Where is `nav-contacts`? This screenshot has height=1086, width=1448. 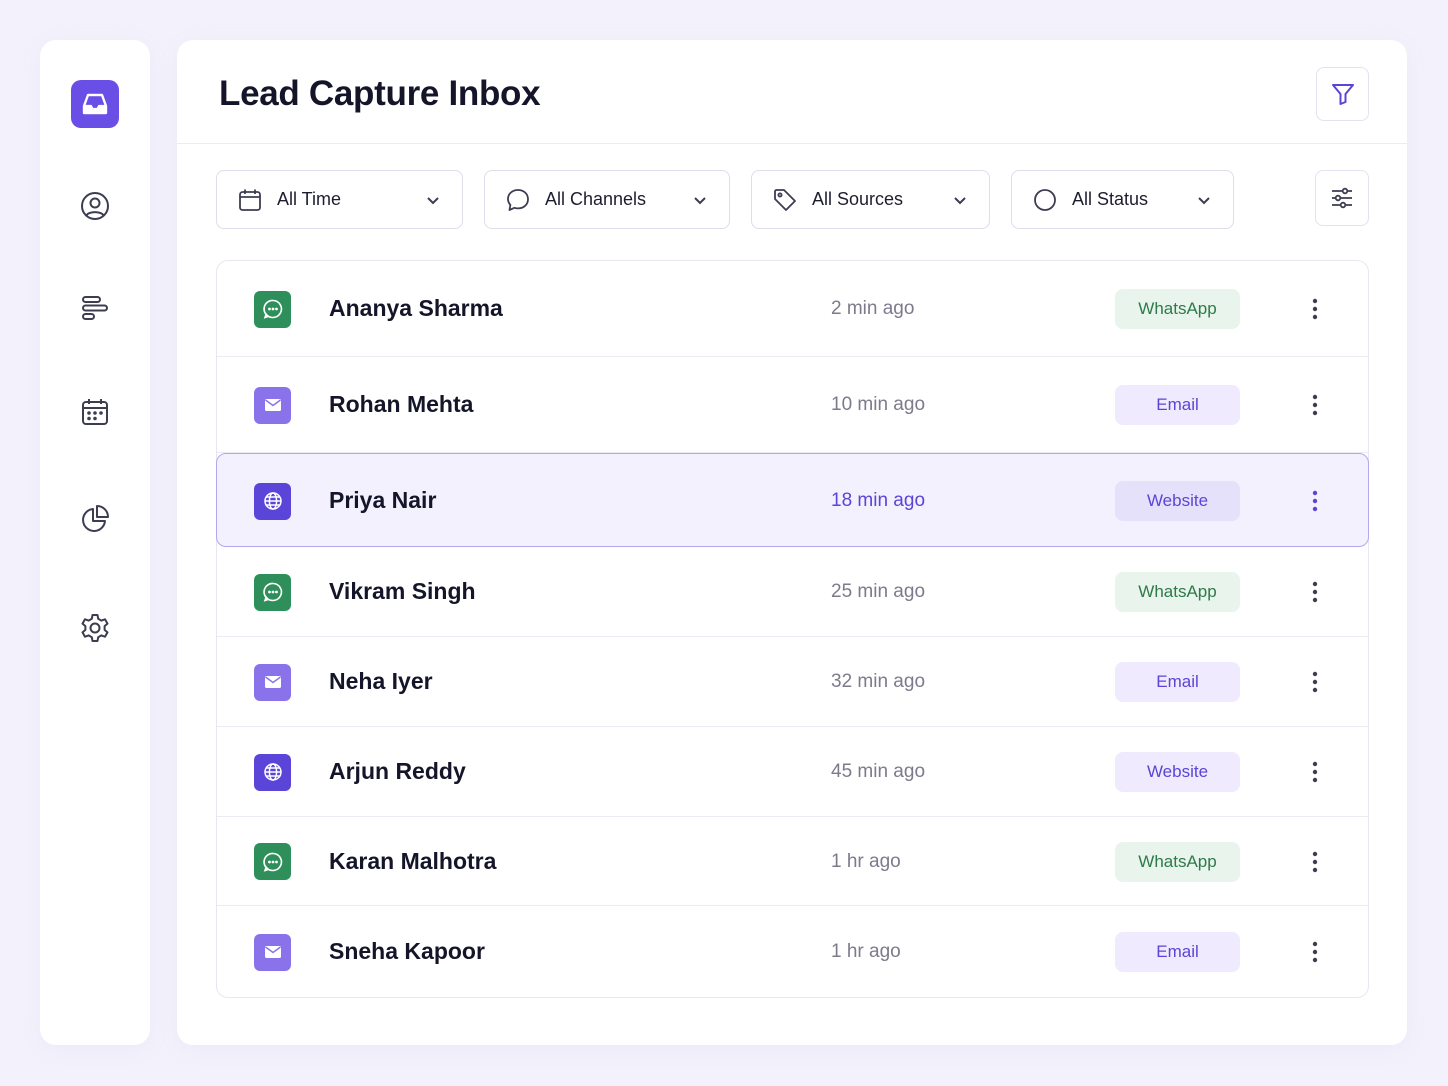 nav-contacts is located at coordinates (95, 206).